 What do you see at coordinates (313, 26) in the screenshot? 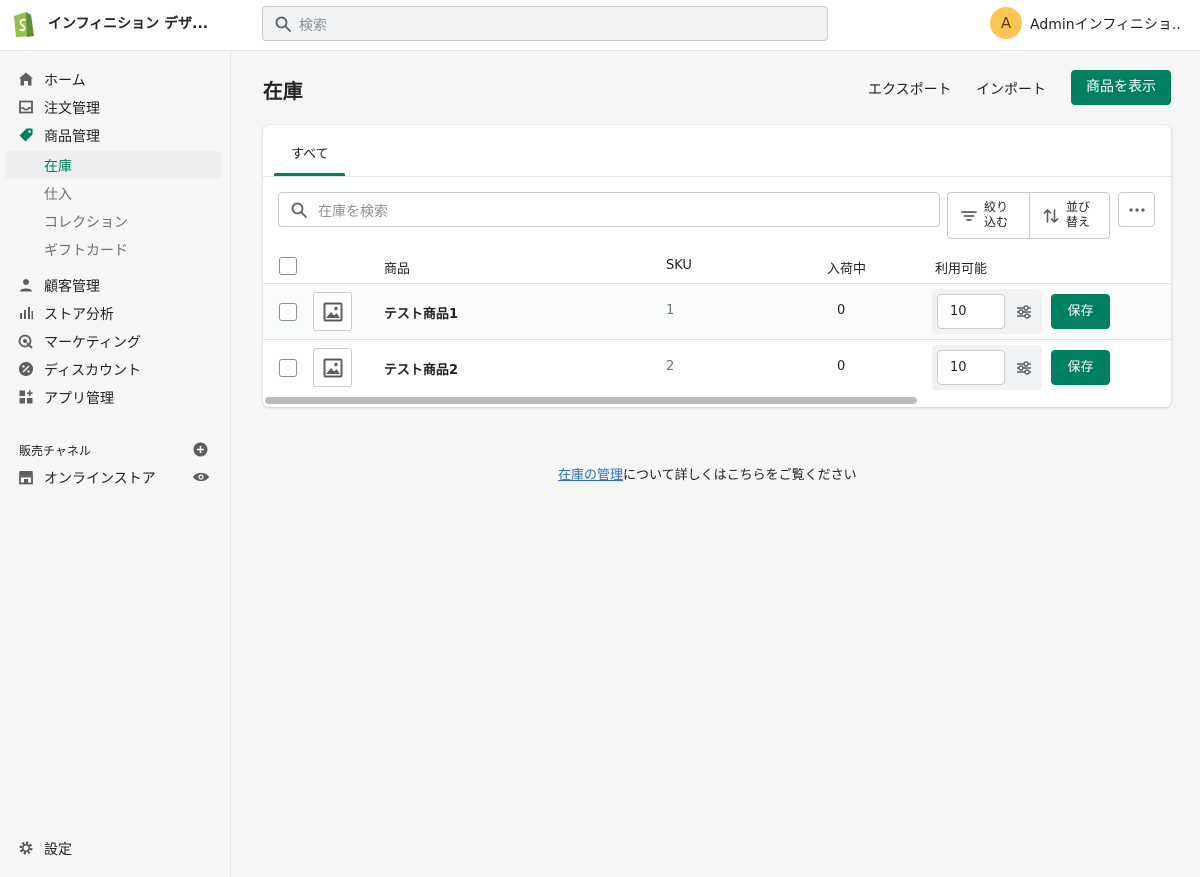
I see `search-placeholder: 検索` at bounding box center [313, 26].